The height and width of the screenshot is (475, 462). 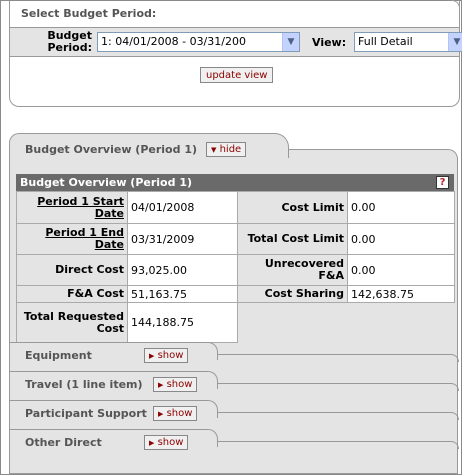 What do you see at coordinates (292, 239) in the screenshot?
I see `total-cost-limit-label: Total Cost Limit` at bounding box center [292, 239].